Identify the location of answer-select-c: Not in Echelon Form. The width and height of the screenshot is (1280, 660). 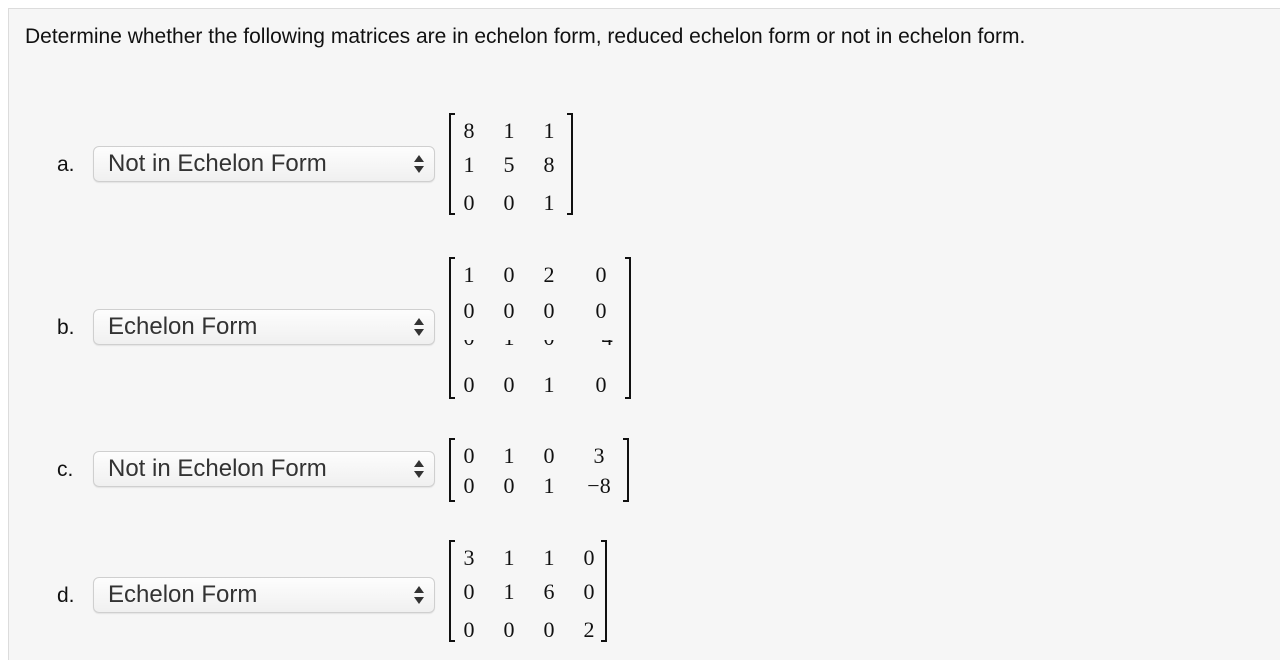
(264, 469).